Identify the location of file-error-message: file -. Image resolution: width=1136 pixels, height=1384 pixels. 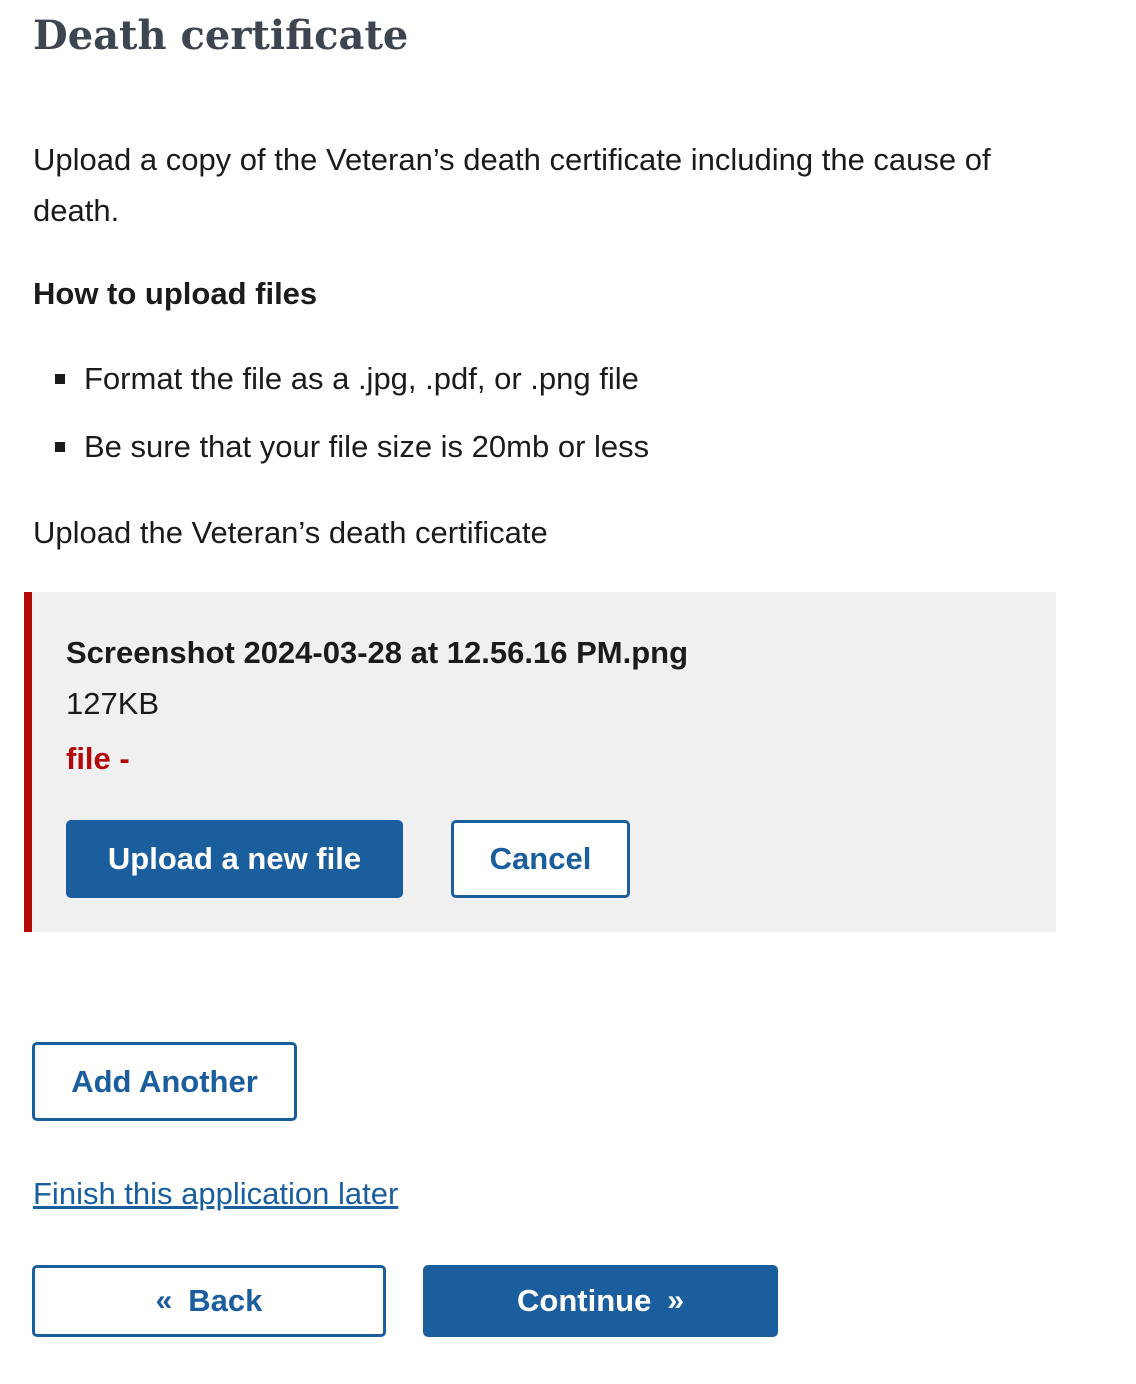
(98, 758).